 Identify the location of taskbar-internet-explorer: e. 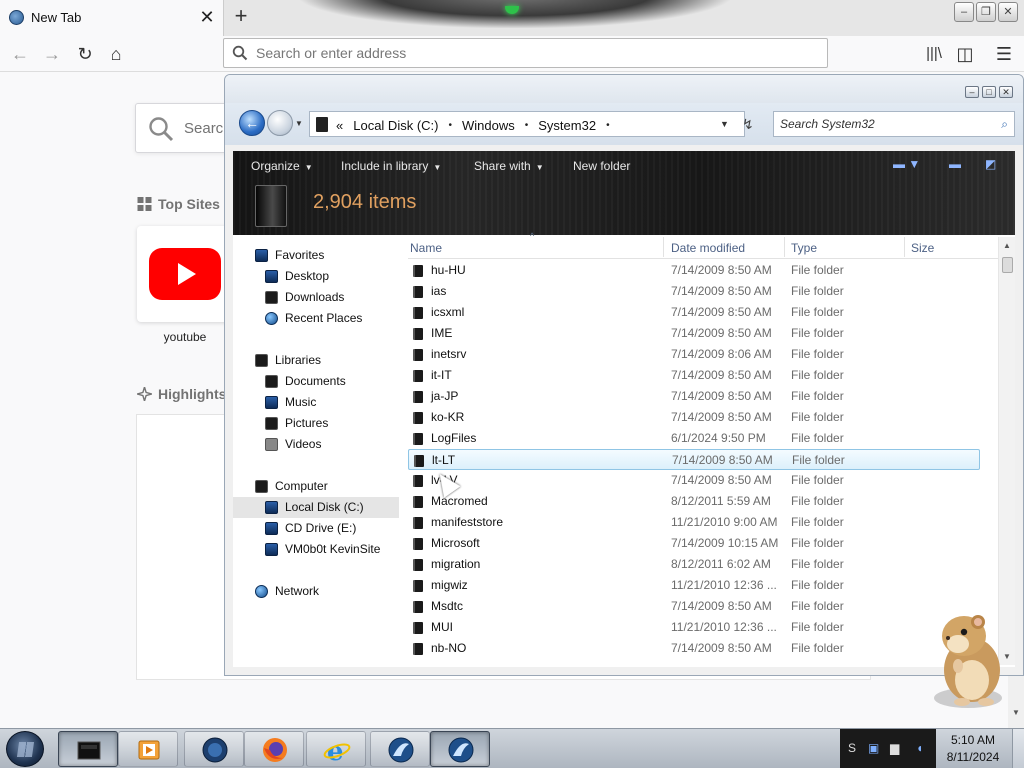
(336, 749).